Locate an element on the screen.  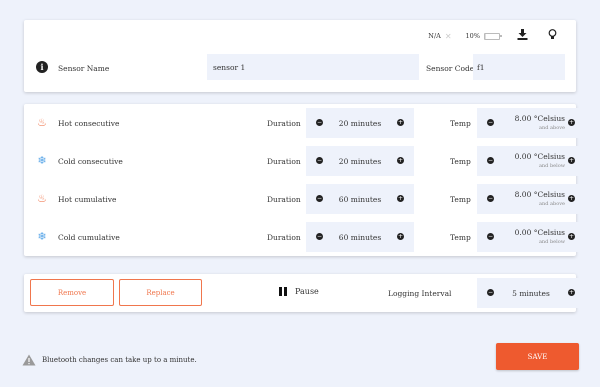
logging-interval-label: Logging Interval is located at coordinates (420, 293).